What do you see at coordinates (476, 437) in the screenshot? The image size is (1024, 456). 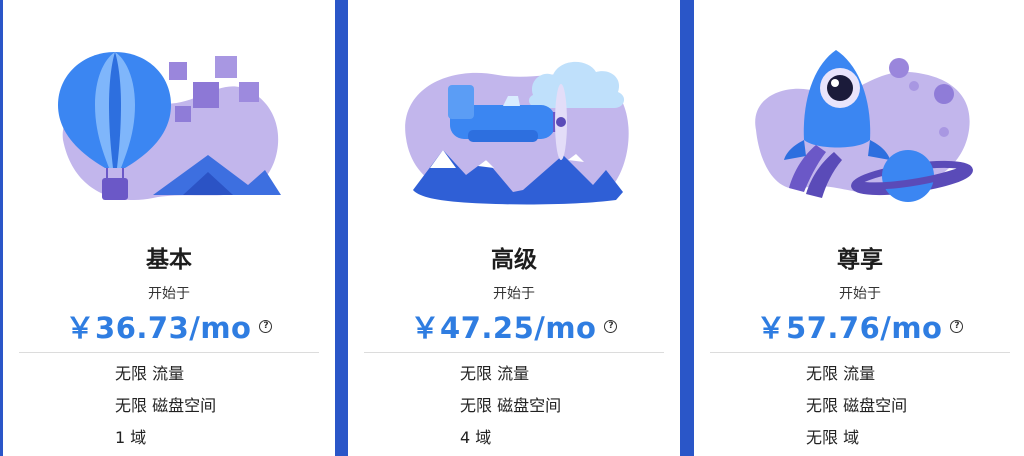 I see `feature-item: 4 域` at bounding box center [476, 437].